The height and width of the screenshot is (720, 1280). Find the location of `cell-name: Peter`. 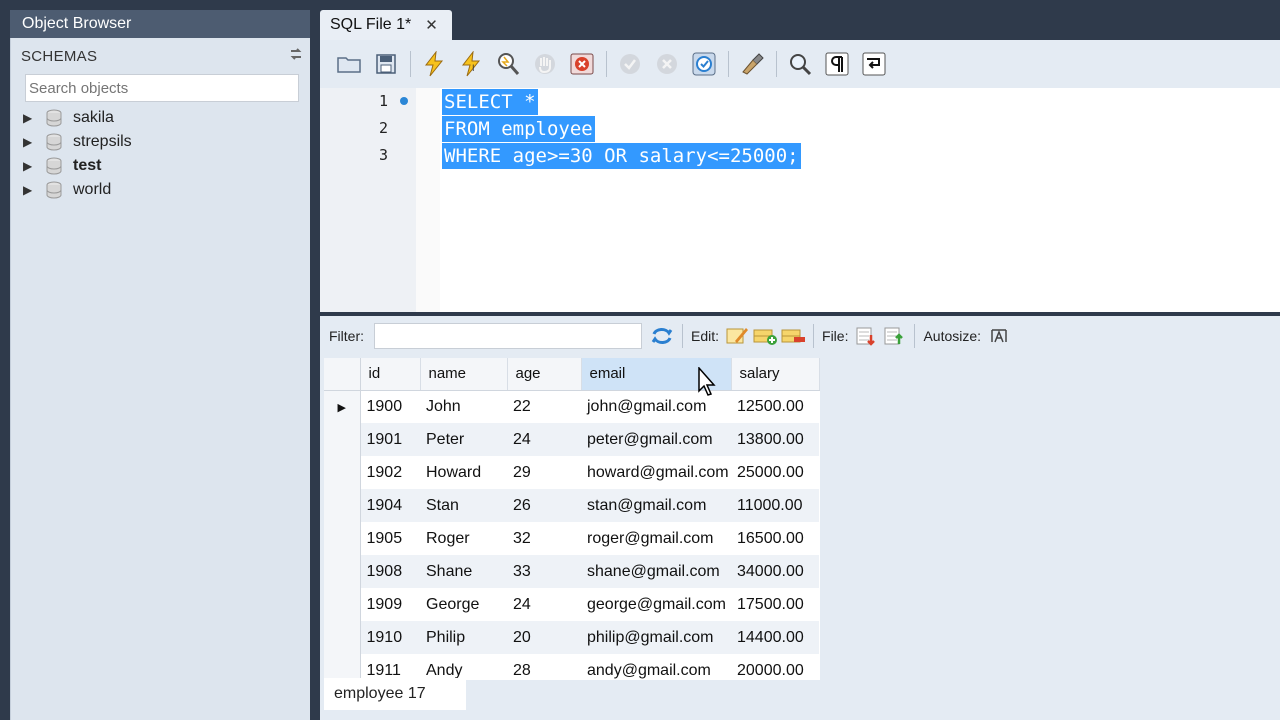

cell-name: Peter is located at coordinates (463, 439).